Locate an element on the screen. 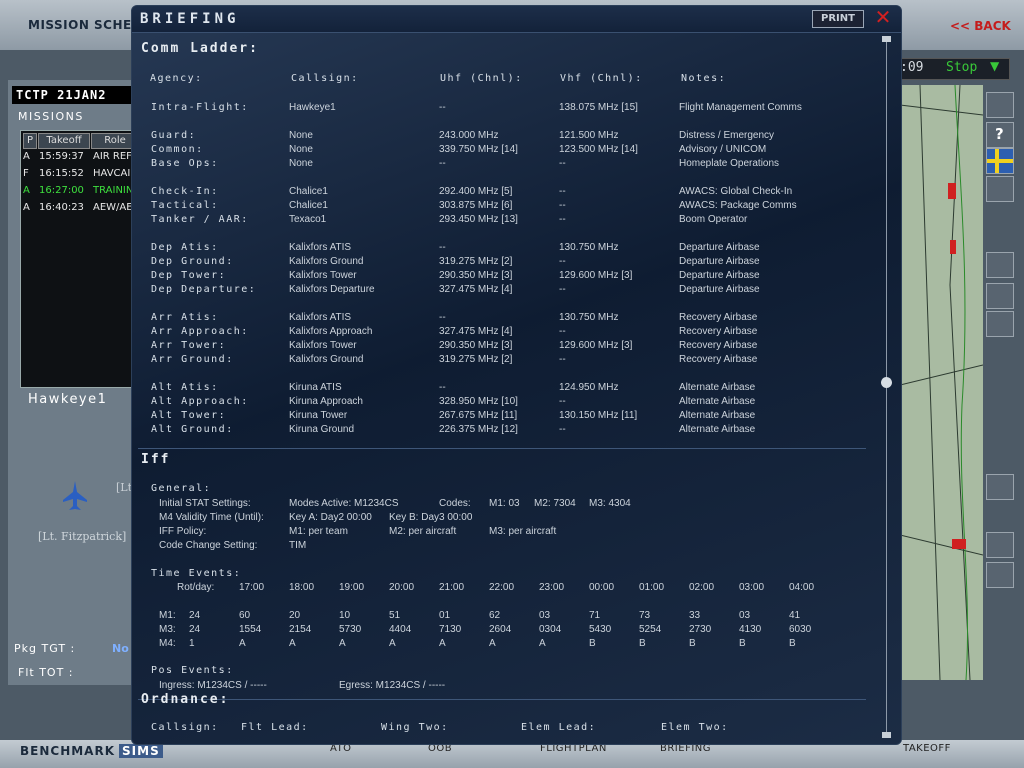 Image resolution: width=1024 pixels, height=768 pixels. comm-uhf: 303.875 MHz [6] is located at coordinates (476, 205).